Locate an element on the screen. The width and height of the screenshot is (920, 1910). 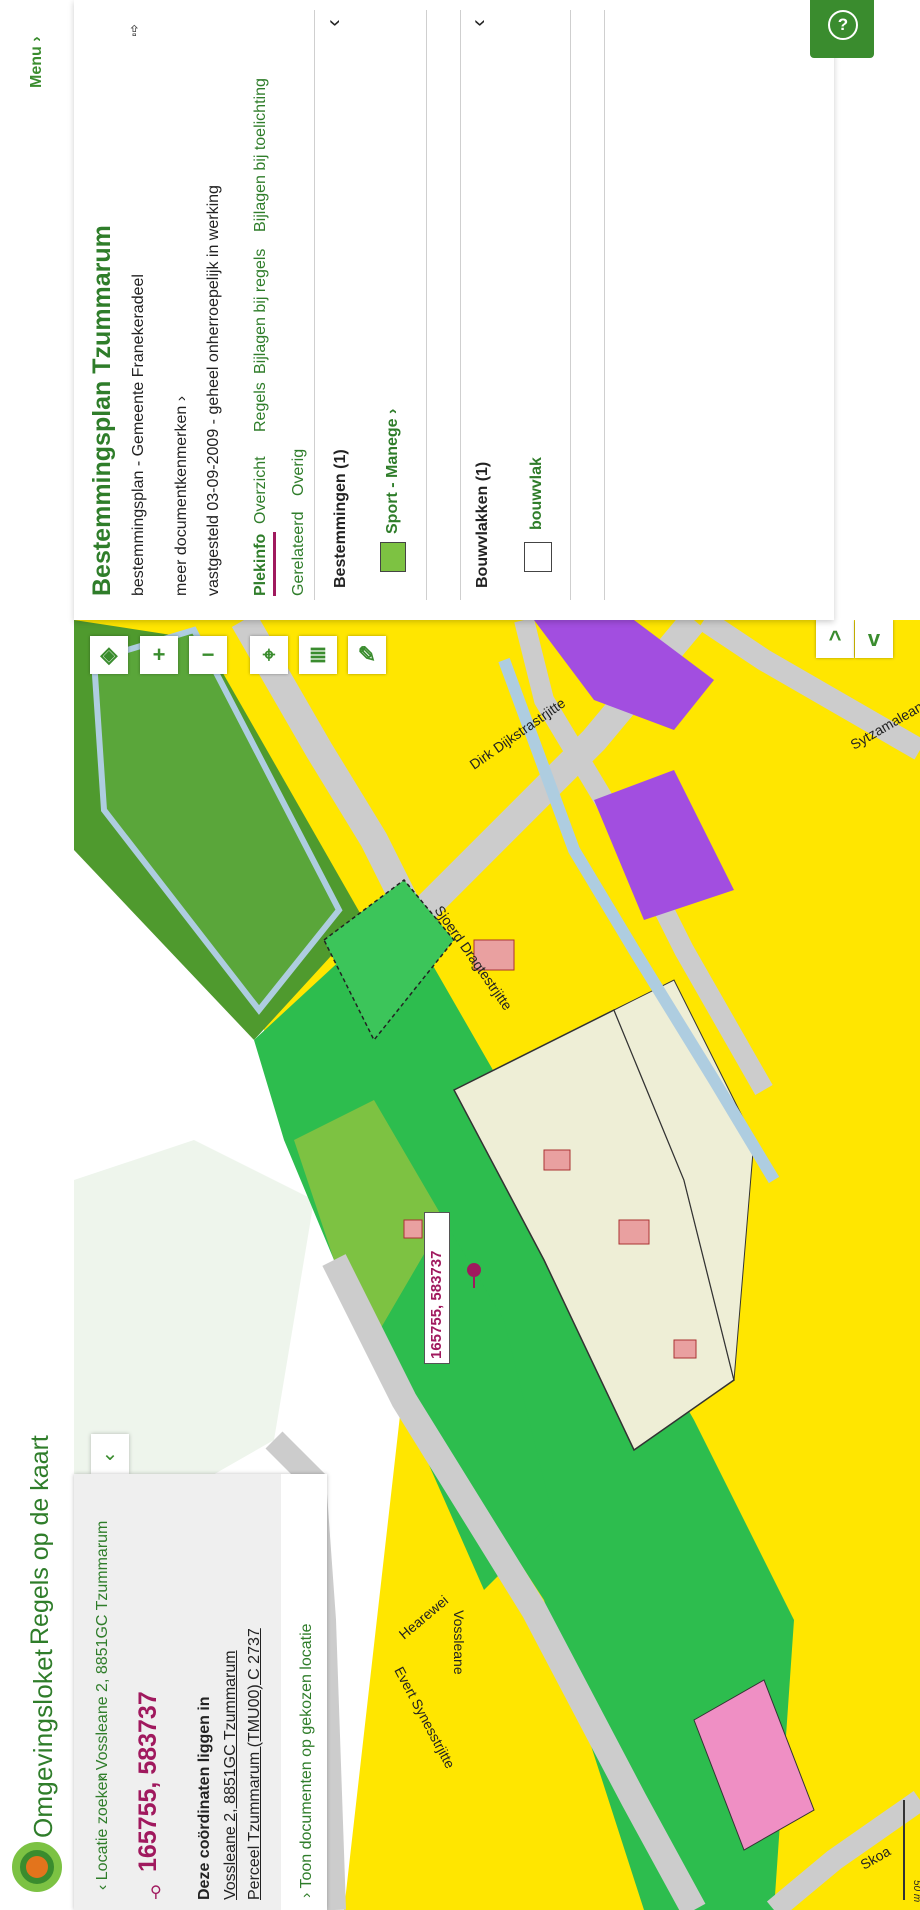
draw-button: ✎ is located at coordinates (367, 655).